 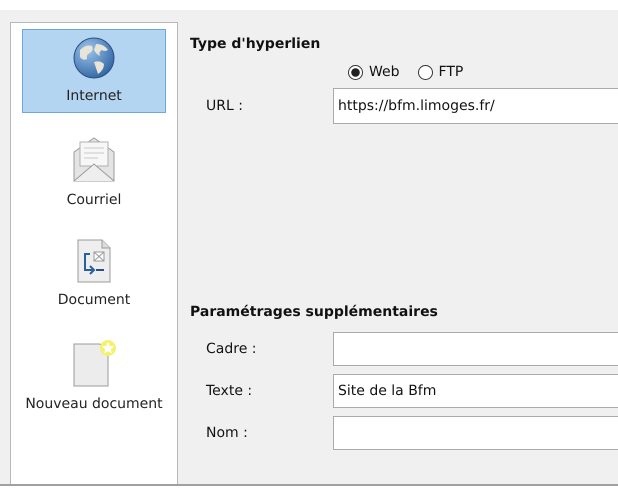 I want to click on radio-label: FTP, so click(x=451, y=72).